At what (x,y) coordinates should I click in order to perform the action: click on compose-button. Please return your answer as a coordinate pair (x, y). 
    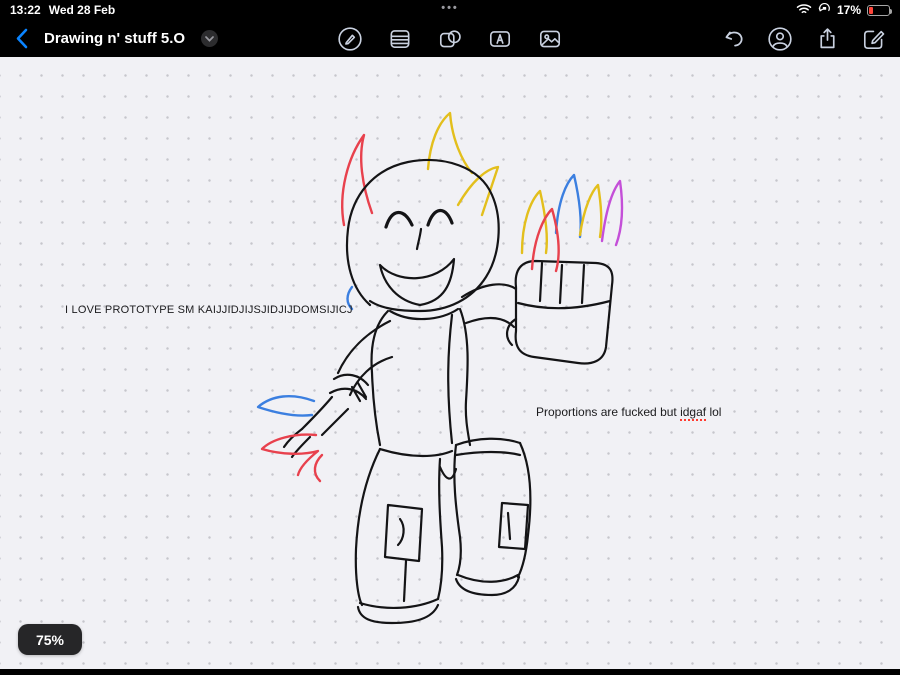
    Looking at the image, I should click on (874, 39).